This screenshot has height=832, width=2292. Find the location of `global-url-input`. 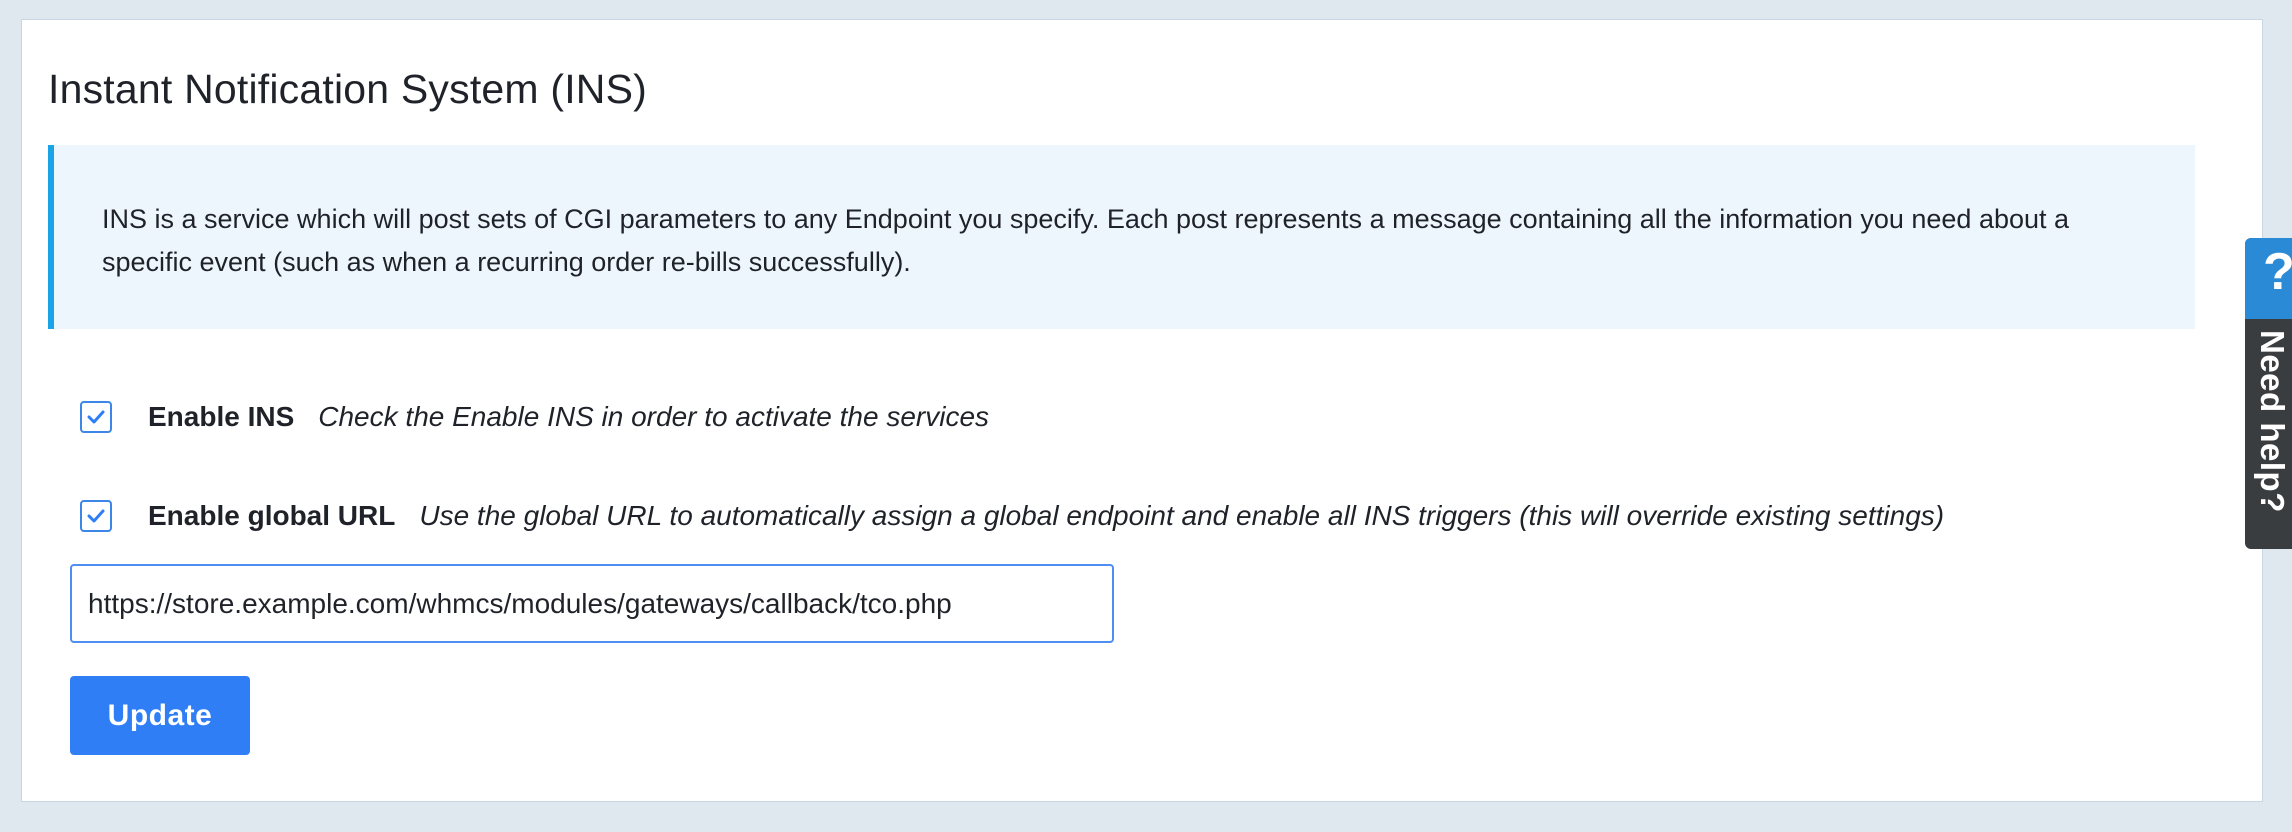

global-url-input is located at coordinates (592, 603).